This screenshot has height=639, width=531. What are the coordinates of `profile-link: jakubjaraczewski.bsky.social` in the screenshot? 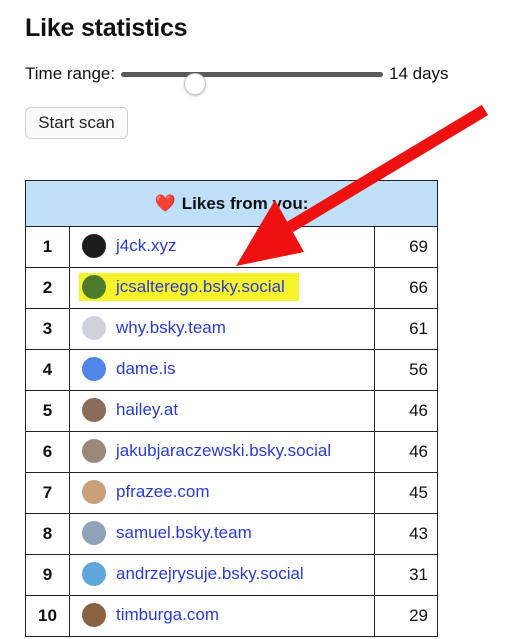 It's located at (223, 451).